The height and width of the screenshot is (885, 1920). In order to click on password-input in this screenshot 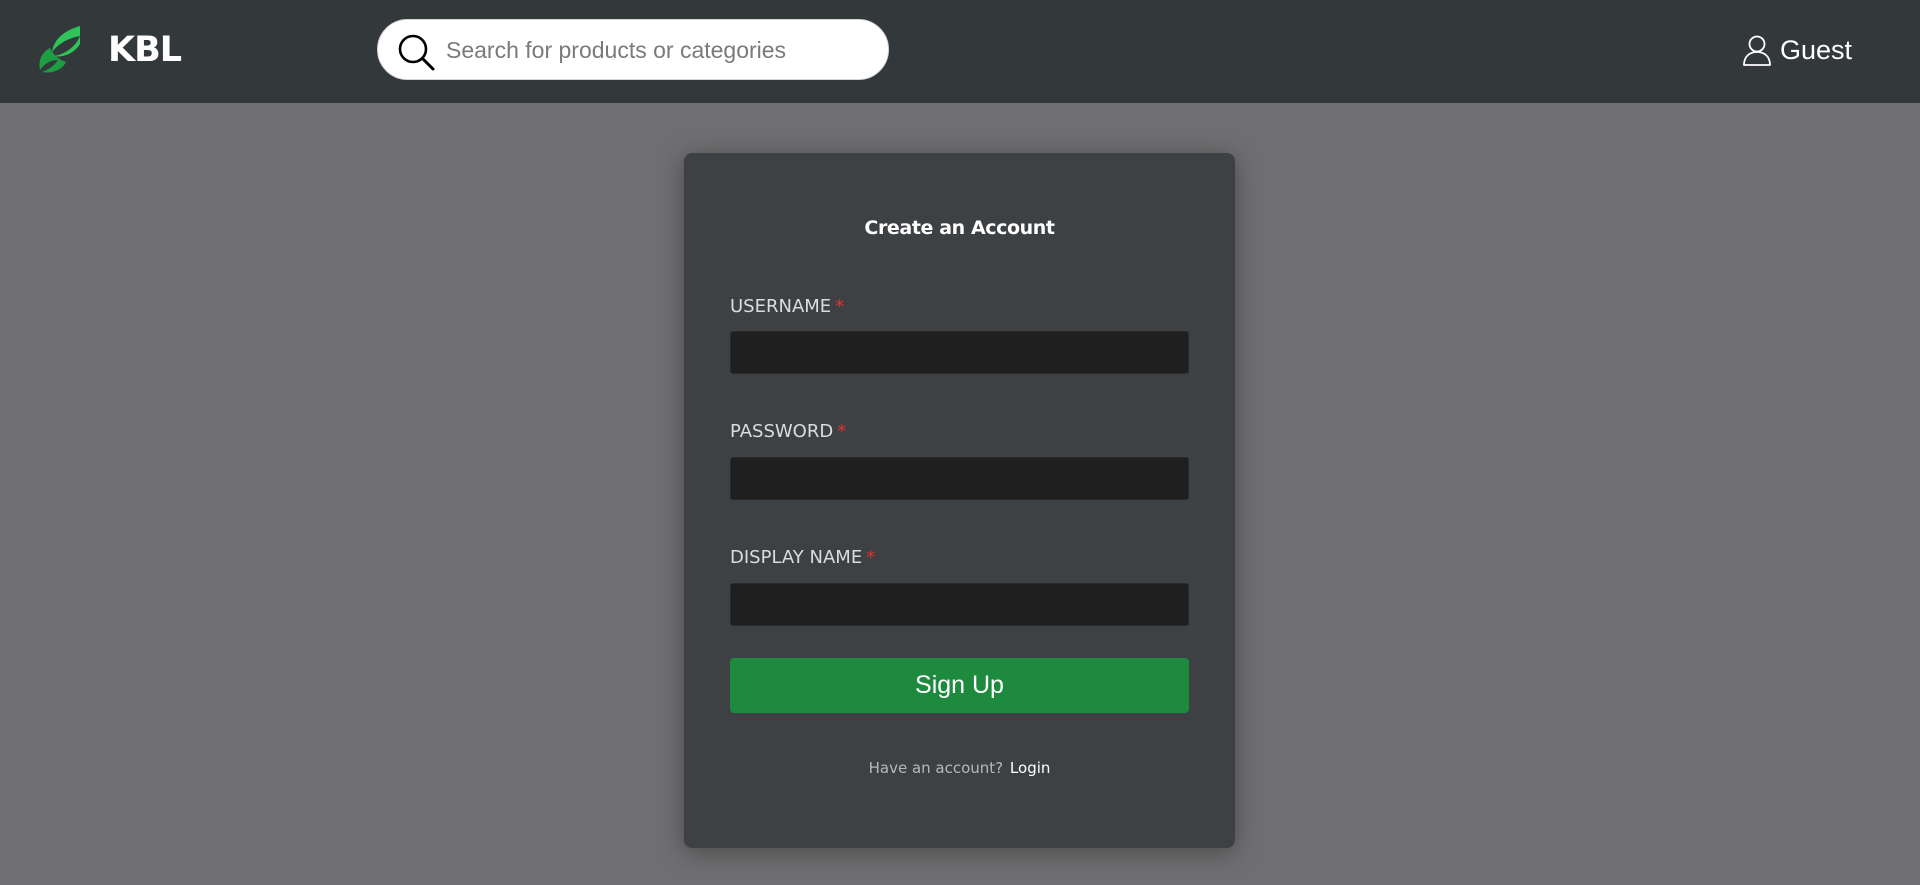, I will do `click(959, 478)`.